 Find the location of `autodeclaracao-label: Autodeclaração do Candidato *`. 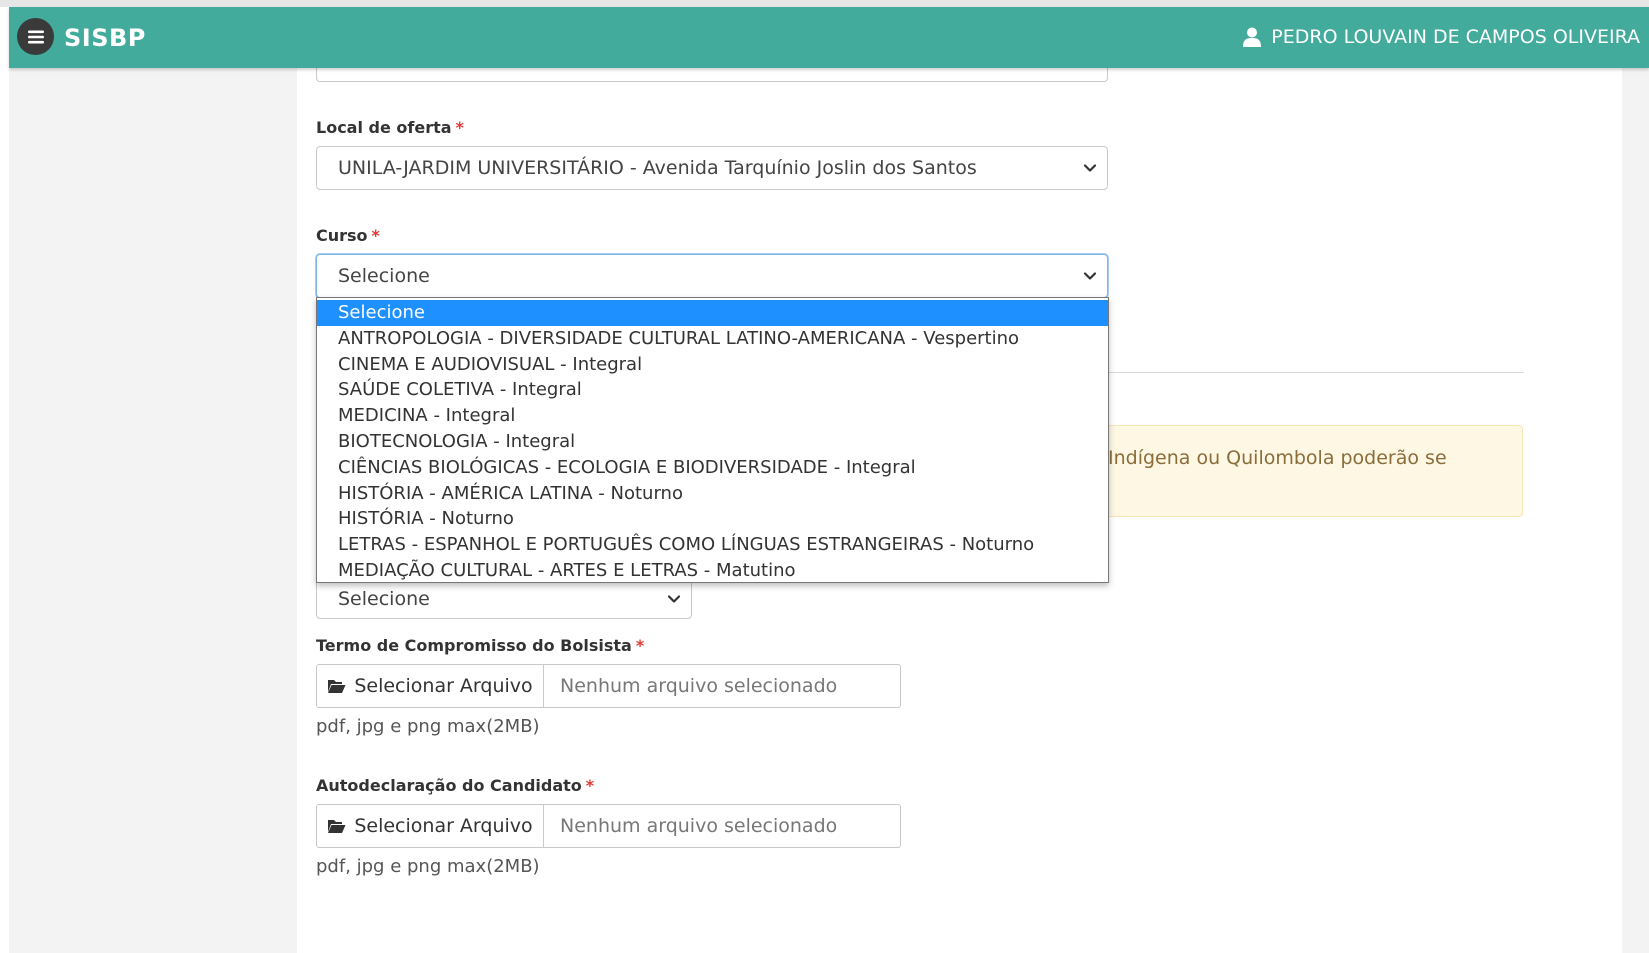

autodeclaracao-label: Autodeclaração do Candidato * is located at coordinates (455, 785).